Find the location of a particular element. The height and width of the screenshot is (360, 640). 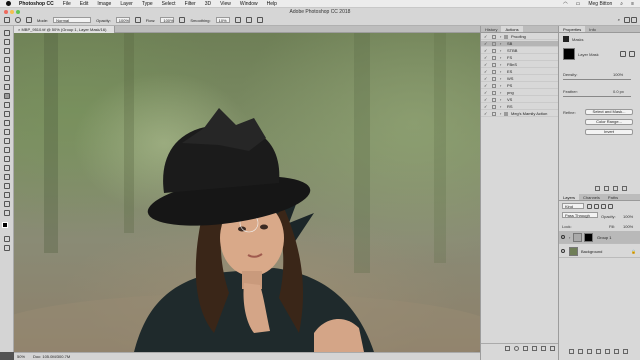

action-row: ✓ › Proofing is located at coordinates (520, 37).